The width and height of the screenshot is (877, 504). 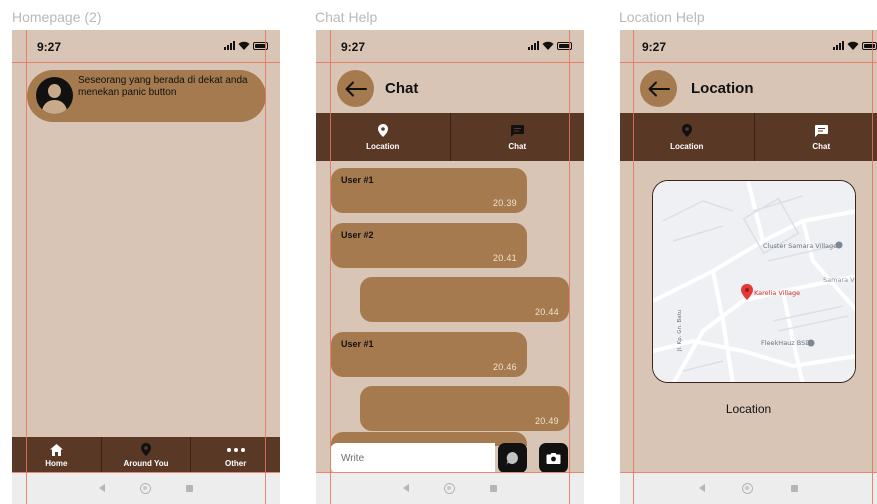 What do you see at coordinates (357, 235) in the screenshot?
I see `message-sender: User #2` at bounding box center [357, 235].